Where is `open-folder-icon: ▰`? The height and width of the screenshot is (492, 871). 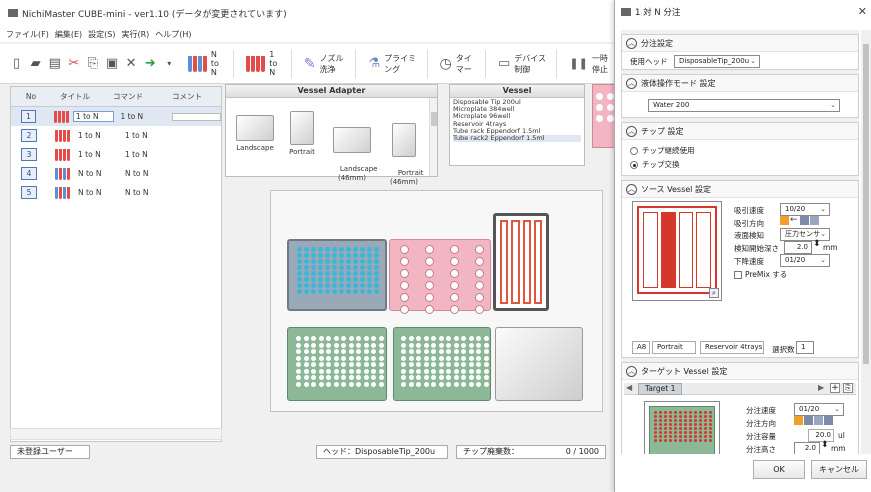 open-folder-icon: ▰ is located at coordinates (35, 64).